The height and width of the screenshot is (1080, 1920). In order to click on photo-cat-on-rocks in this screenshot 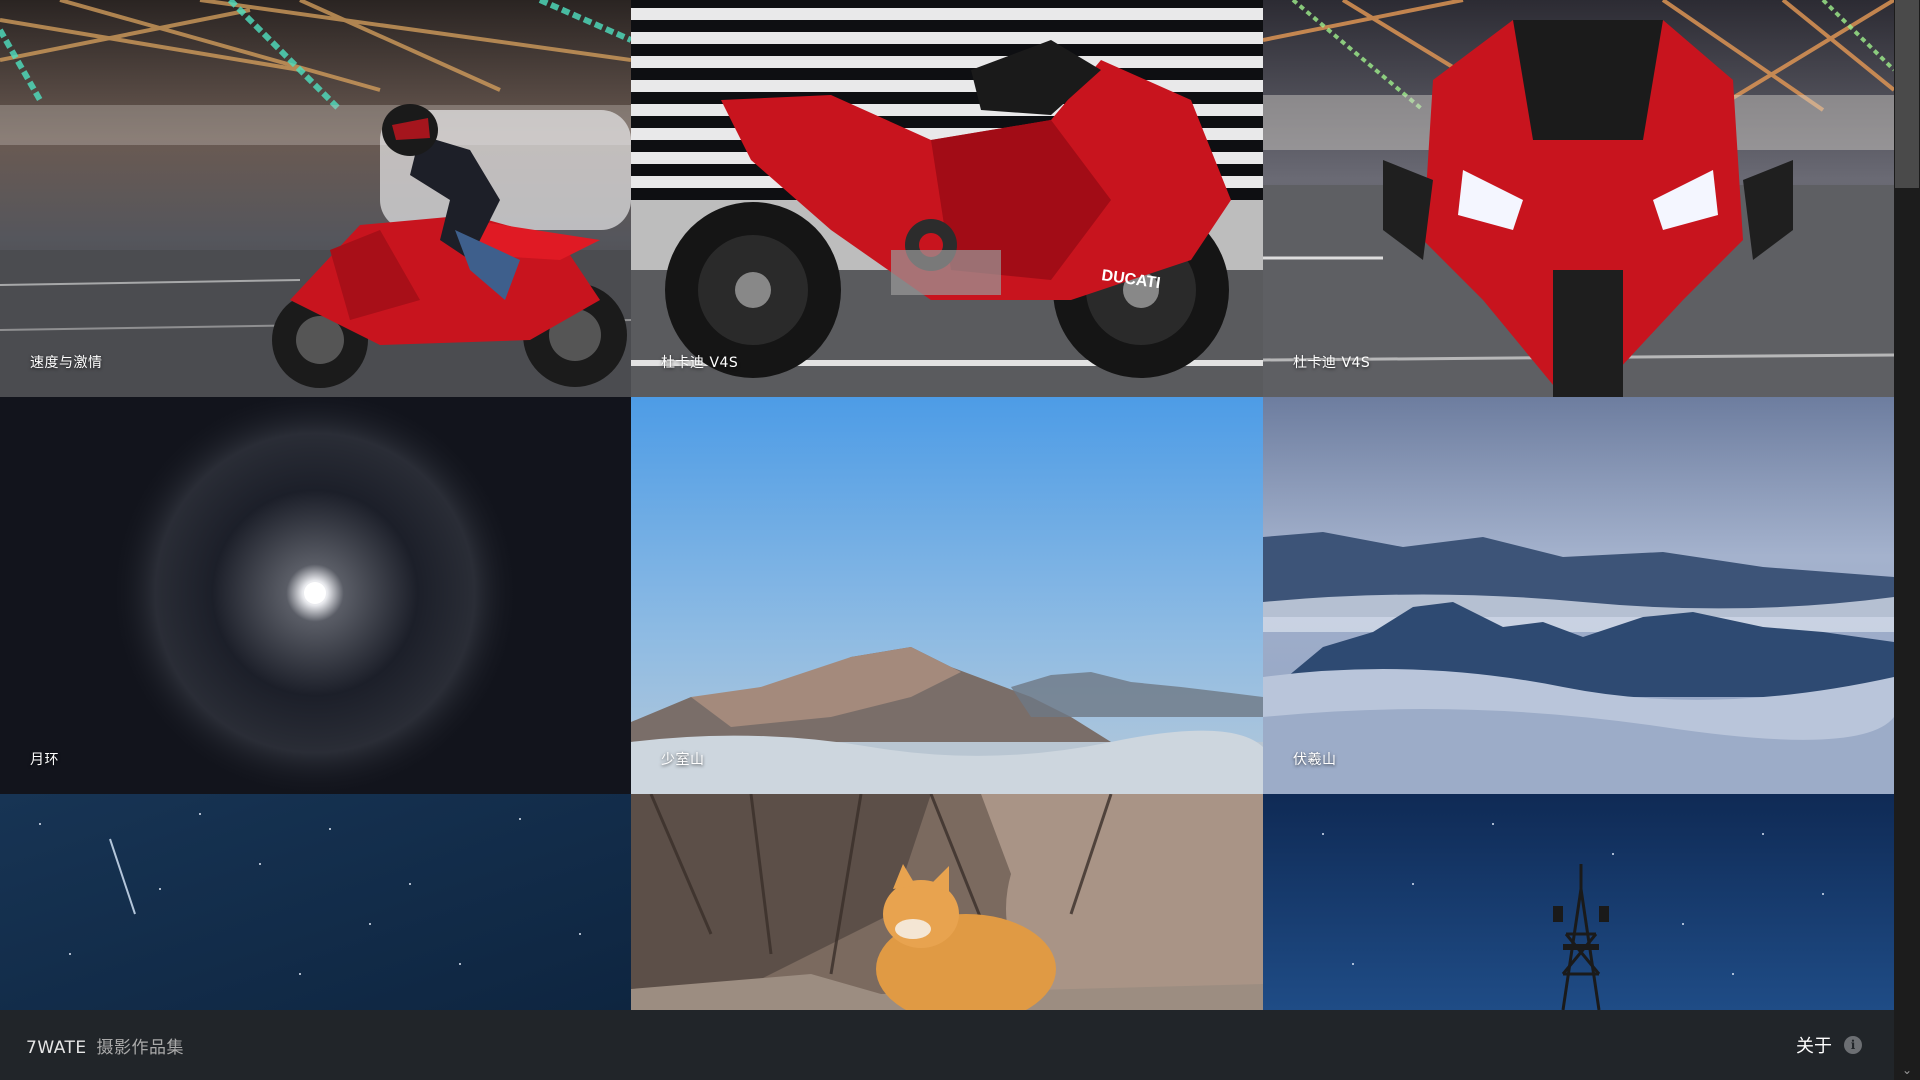, I will do `click(947, 902)`.